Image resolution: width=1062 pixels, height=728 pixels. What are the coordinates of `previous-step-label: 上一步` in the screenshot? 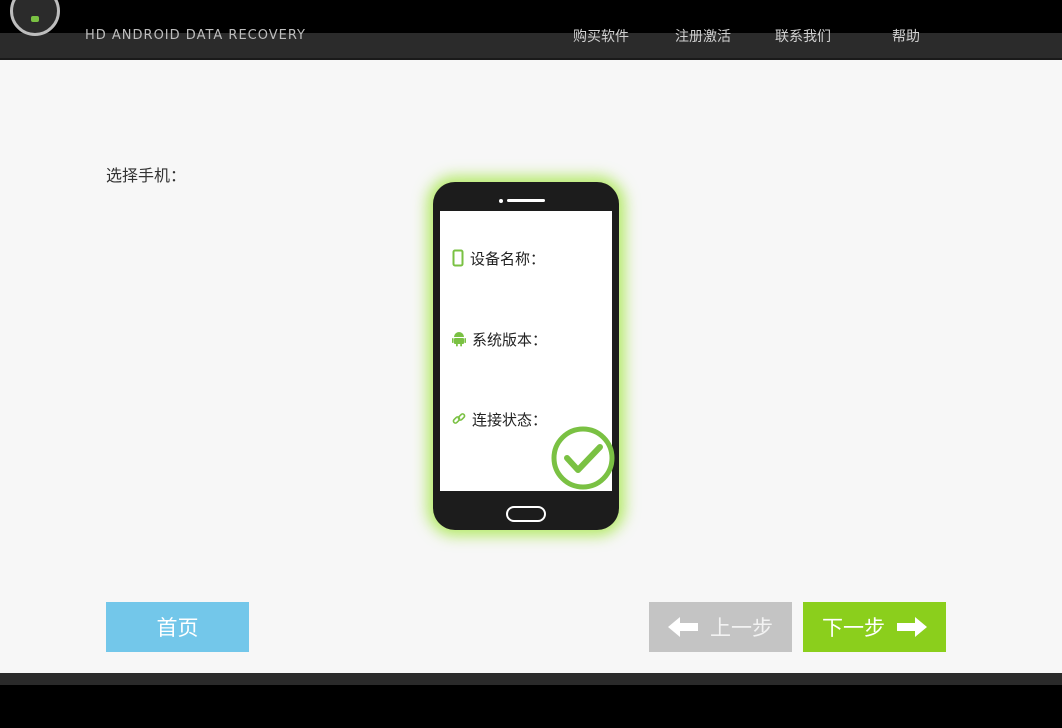 It's located at (741, 628).